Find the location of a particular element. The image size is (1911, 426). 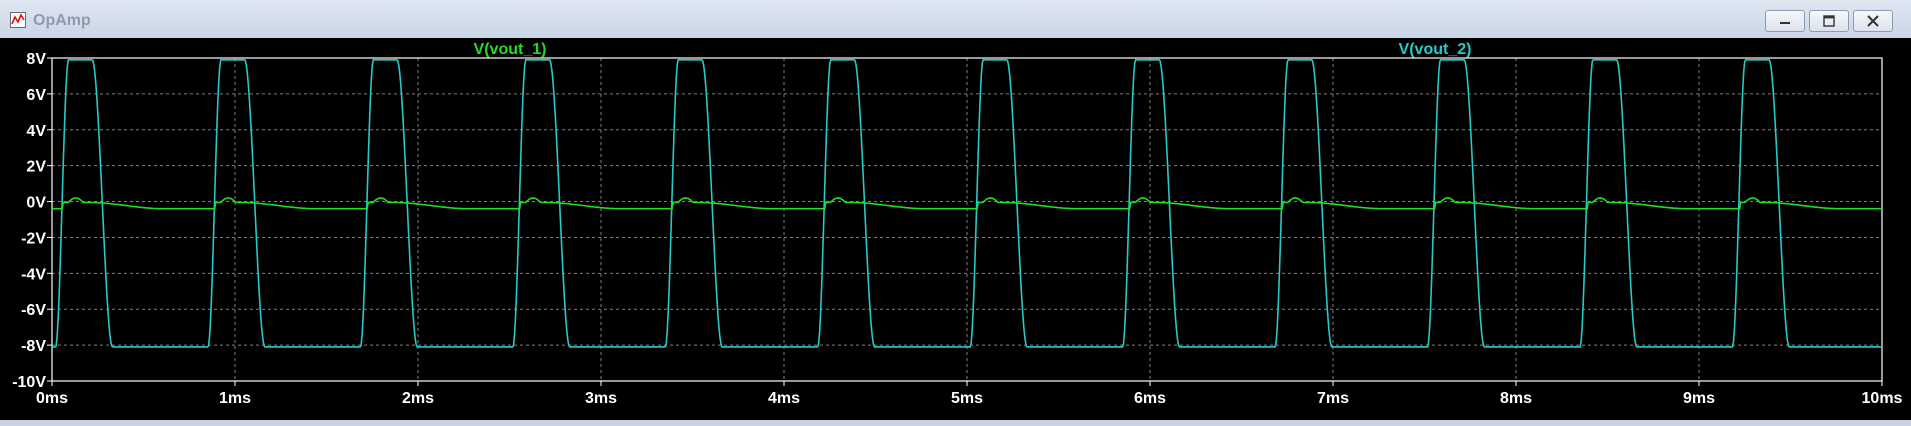

close-button is located at coordinates (1873, 21).